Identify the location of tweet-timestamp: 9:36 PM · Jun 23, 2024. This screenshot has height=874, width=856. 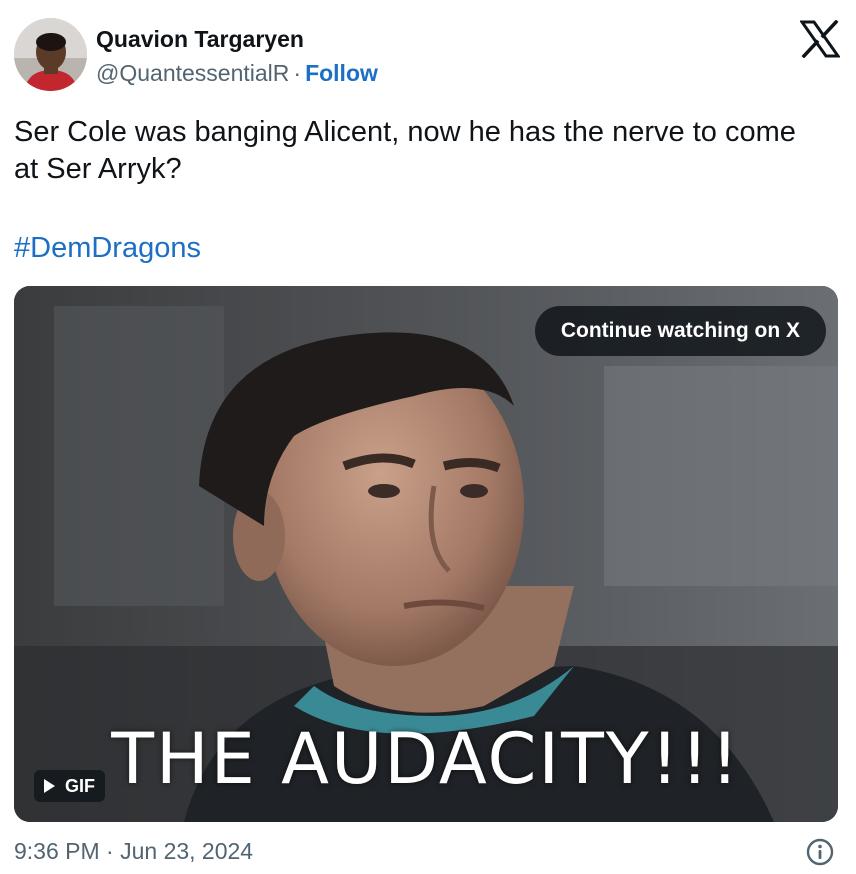
(133, 851).